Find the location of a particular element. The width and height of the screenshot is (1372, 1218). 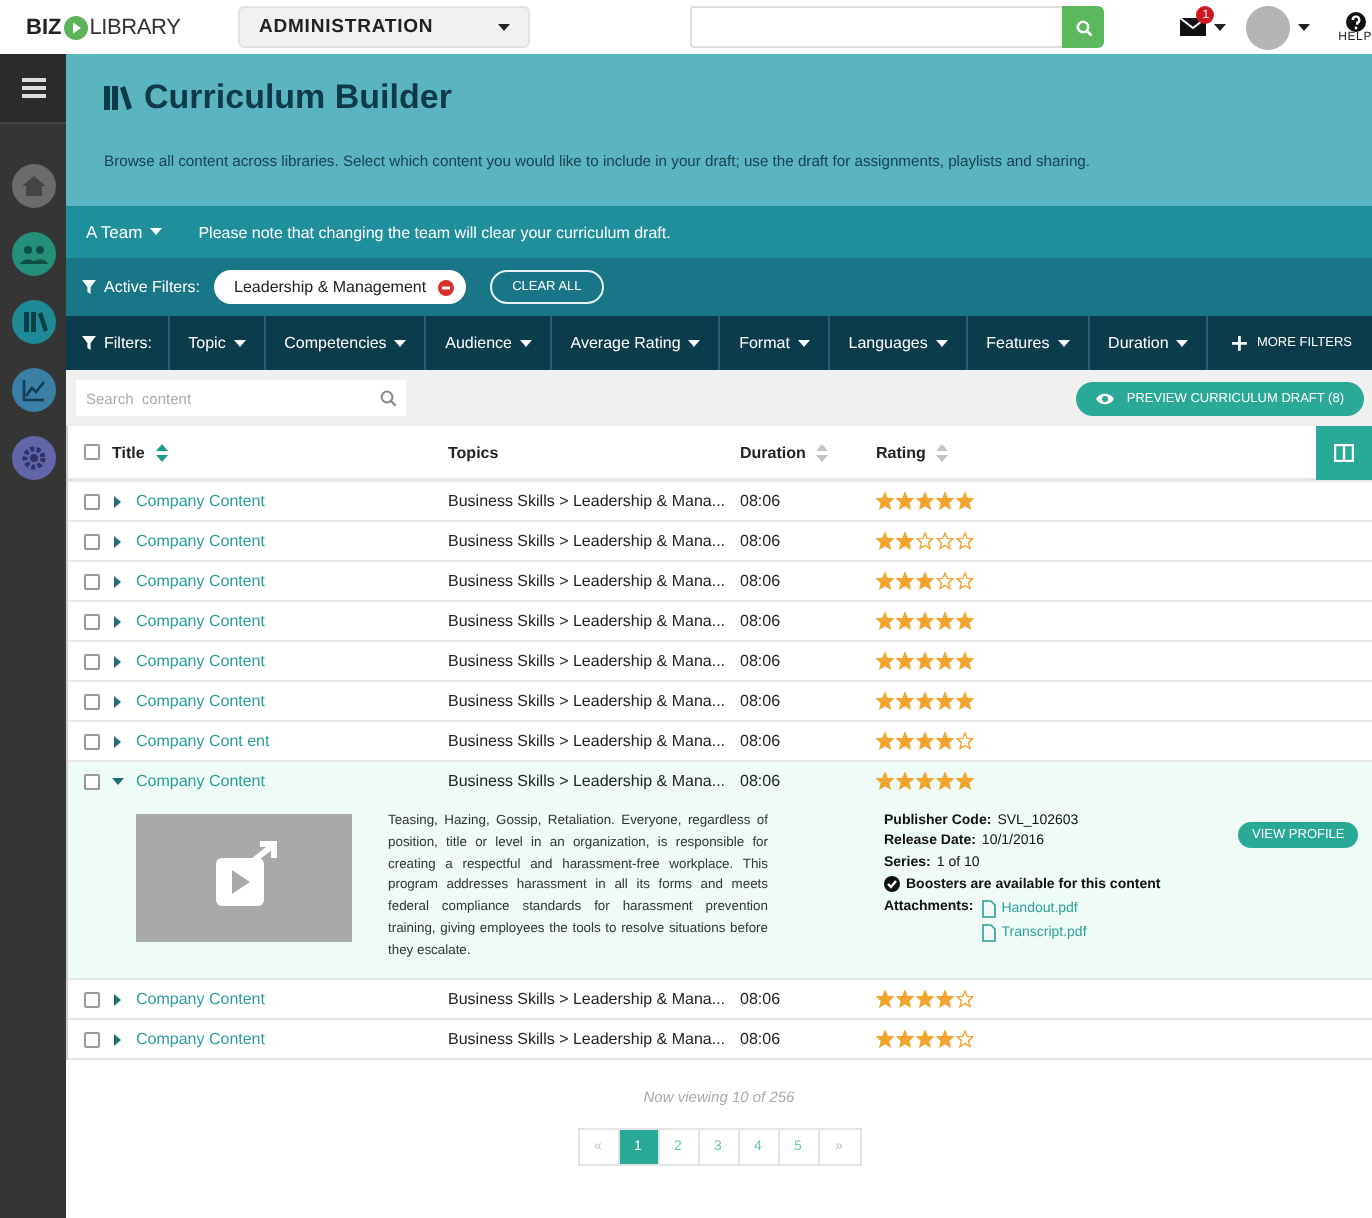

filter-chip: Leadership & Management is located at coordinates (340, 287).